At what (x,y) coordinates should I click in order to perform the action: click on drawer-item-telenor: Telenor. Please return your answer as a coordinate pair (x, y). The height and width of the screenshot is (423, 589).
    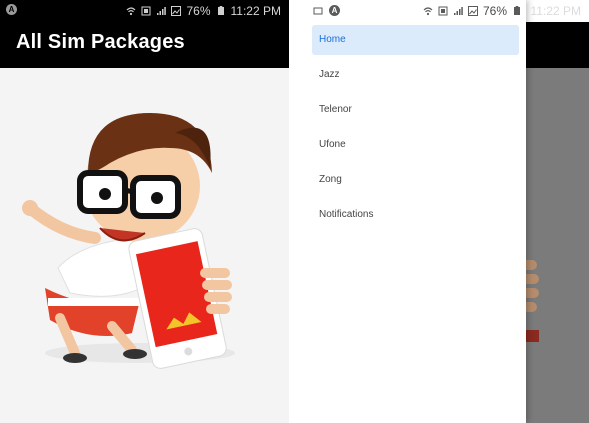
    Looking at the image, I should click on (415, 110).